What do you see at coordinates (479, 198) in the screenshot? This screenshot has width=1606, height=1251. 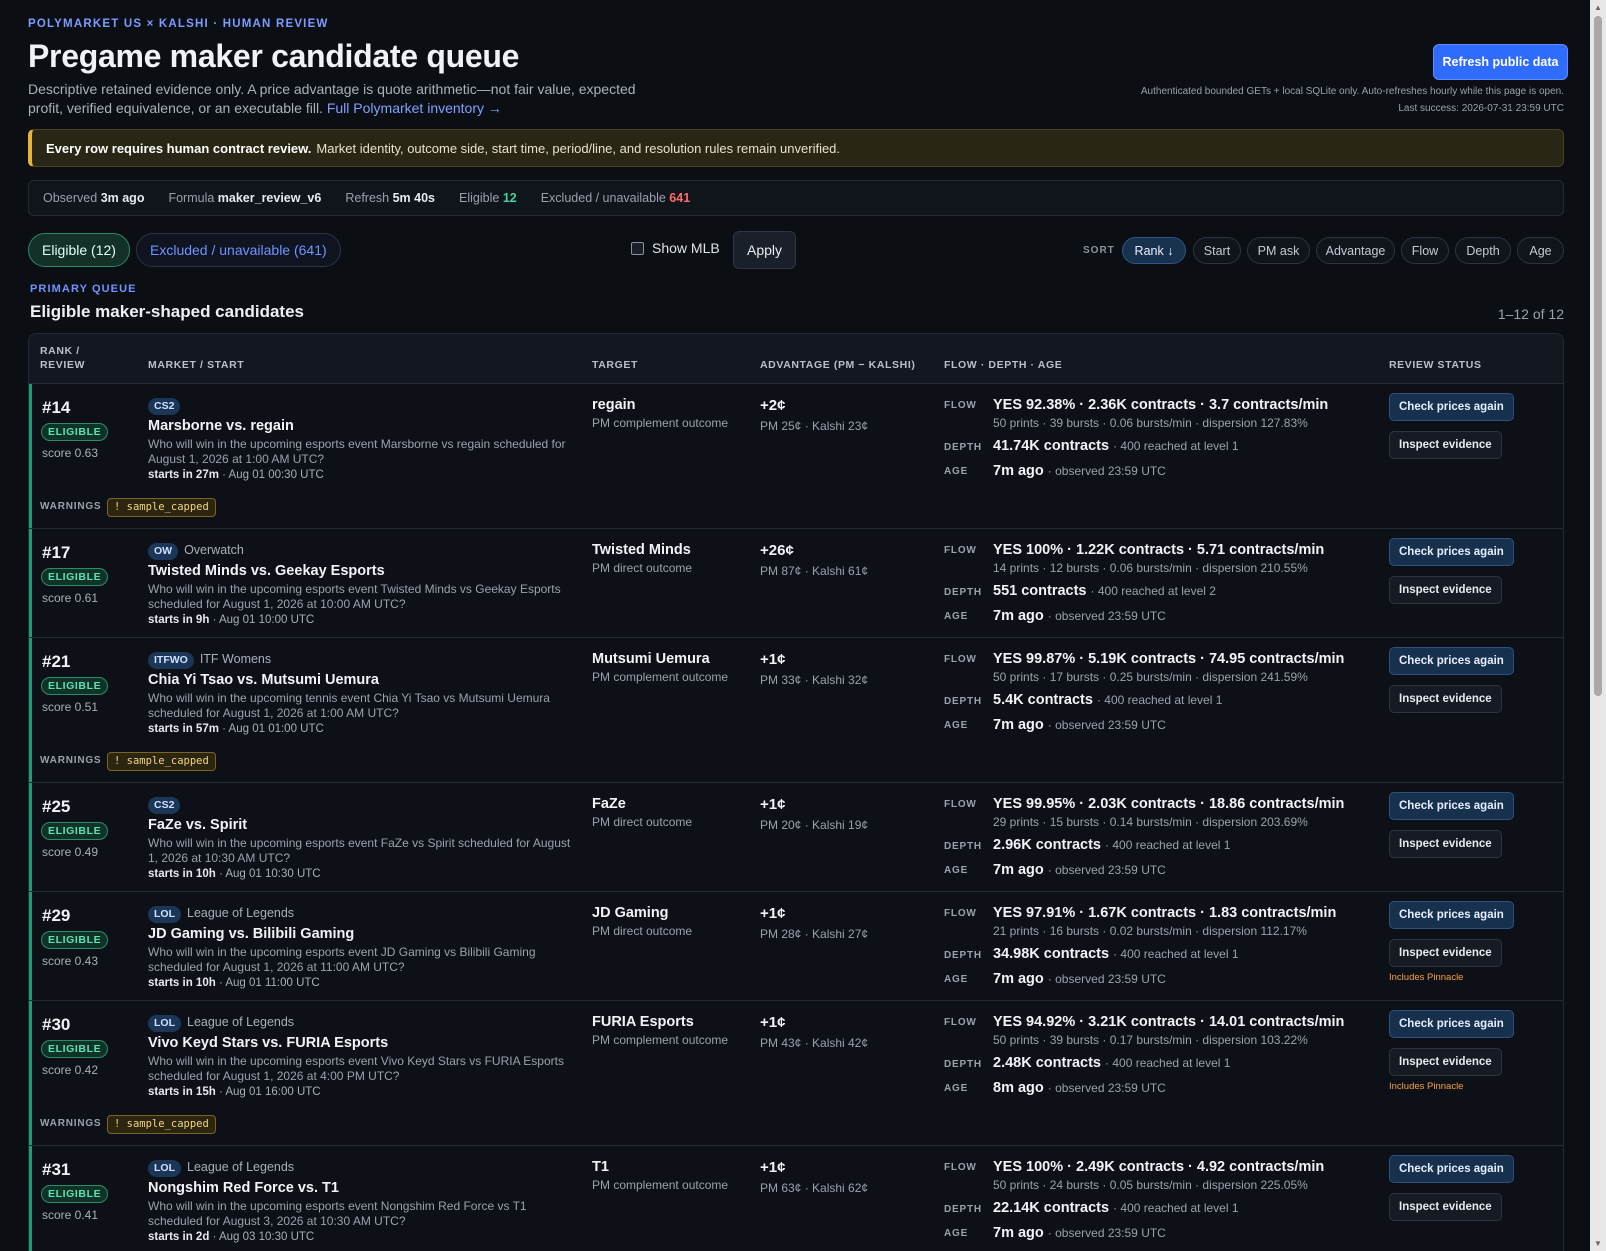 I see `stat-label: Eligible` at bounding box center [479, 198].